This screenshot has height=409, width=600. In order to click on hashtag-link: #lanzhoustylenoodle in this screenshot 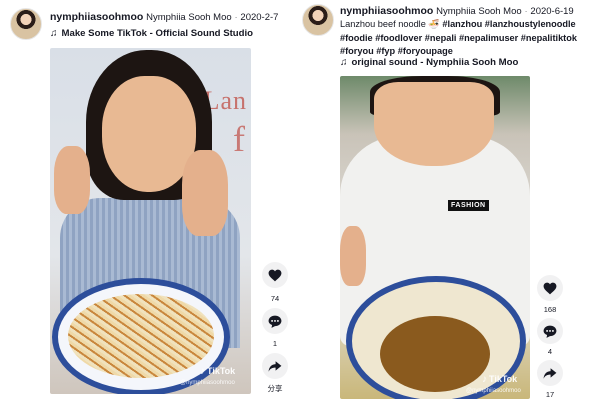, I will do `click(530, 24)`.